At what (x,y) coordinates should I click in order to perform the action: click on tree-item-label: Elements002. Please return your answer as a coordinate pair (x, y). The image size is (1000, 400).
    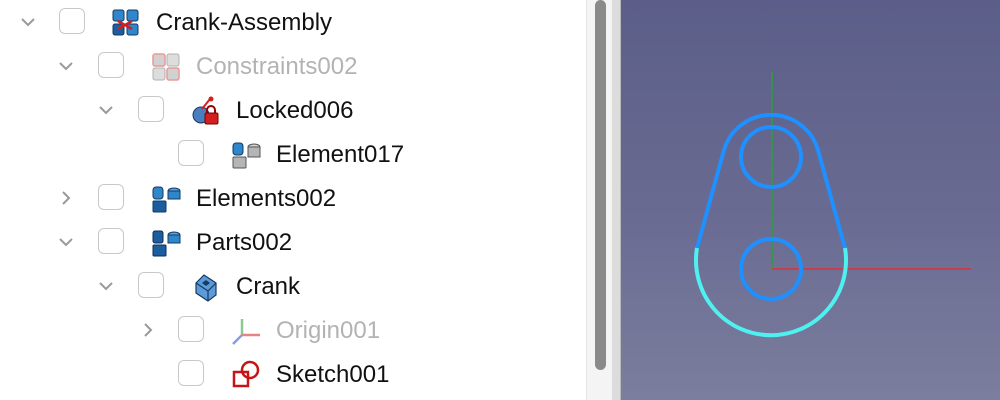
    Looking at the image, I should click on (266, 198).